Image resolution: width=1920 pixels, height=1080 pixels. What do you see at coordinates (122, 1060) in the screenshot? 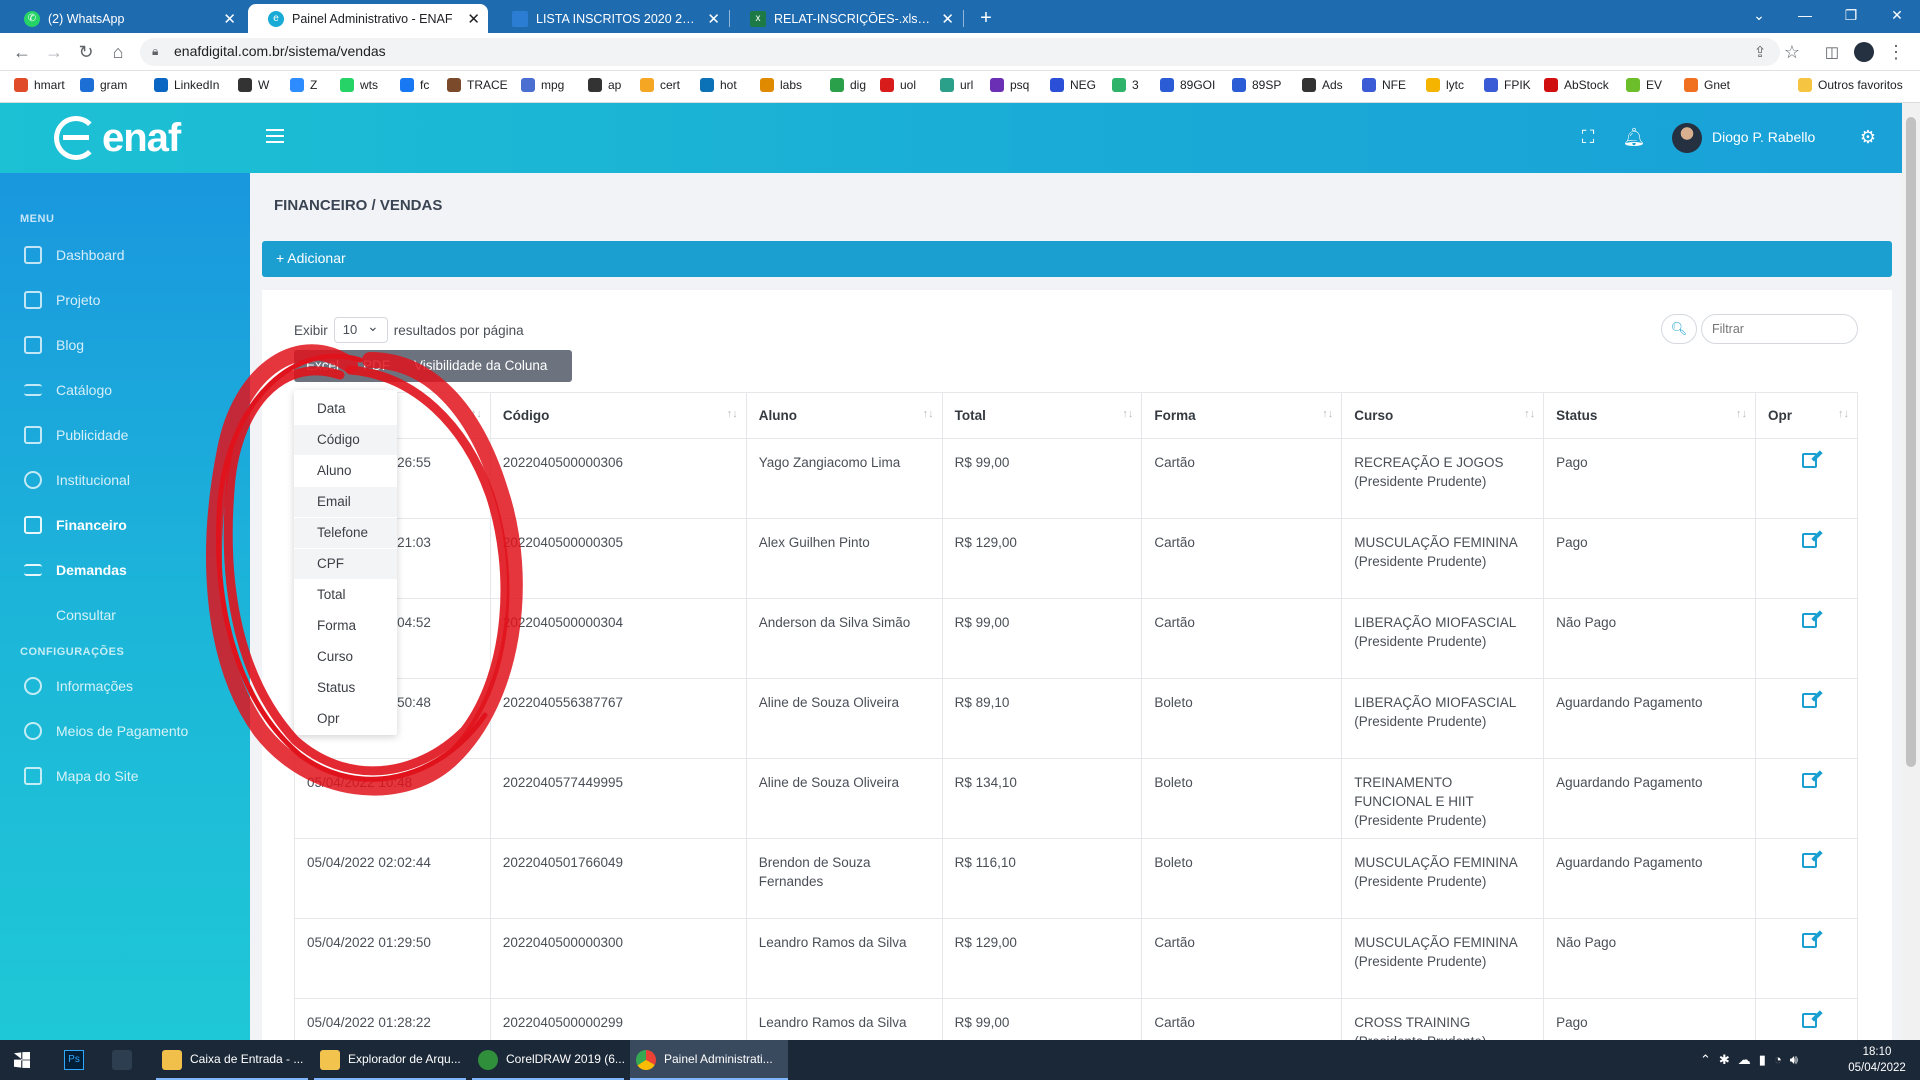
I see `app-pinned-icon` at bounding box center [122, 1060].